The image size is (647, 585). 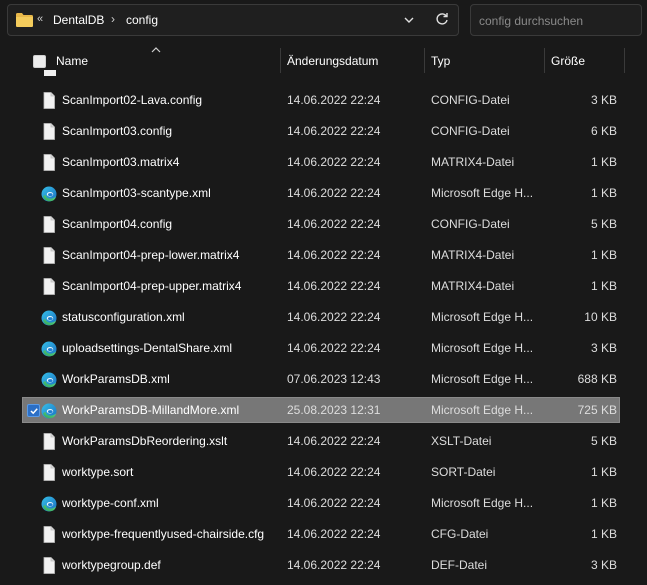 What do you see at coordinates (78, 20) in the screenshot?
I see `breadcrumb-dentaldb: DentalDB` at bounding box center [78, 20].